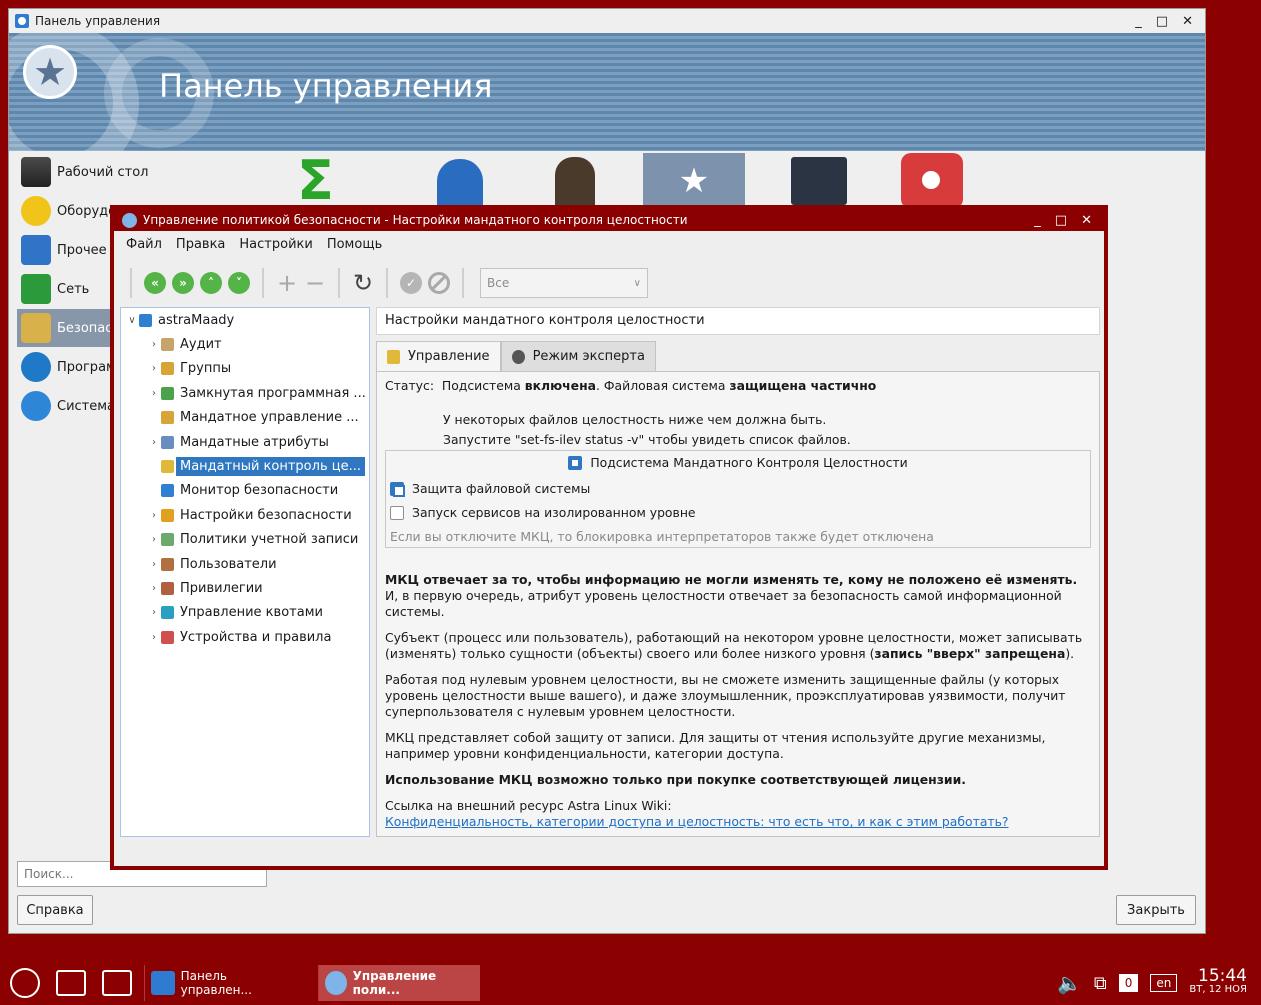 The height and width of the screenshot is (1005, 1261). Describe the element at coordinates (239, 283) in the screenshot. I see `down-icon: ˅` at that location.